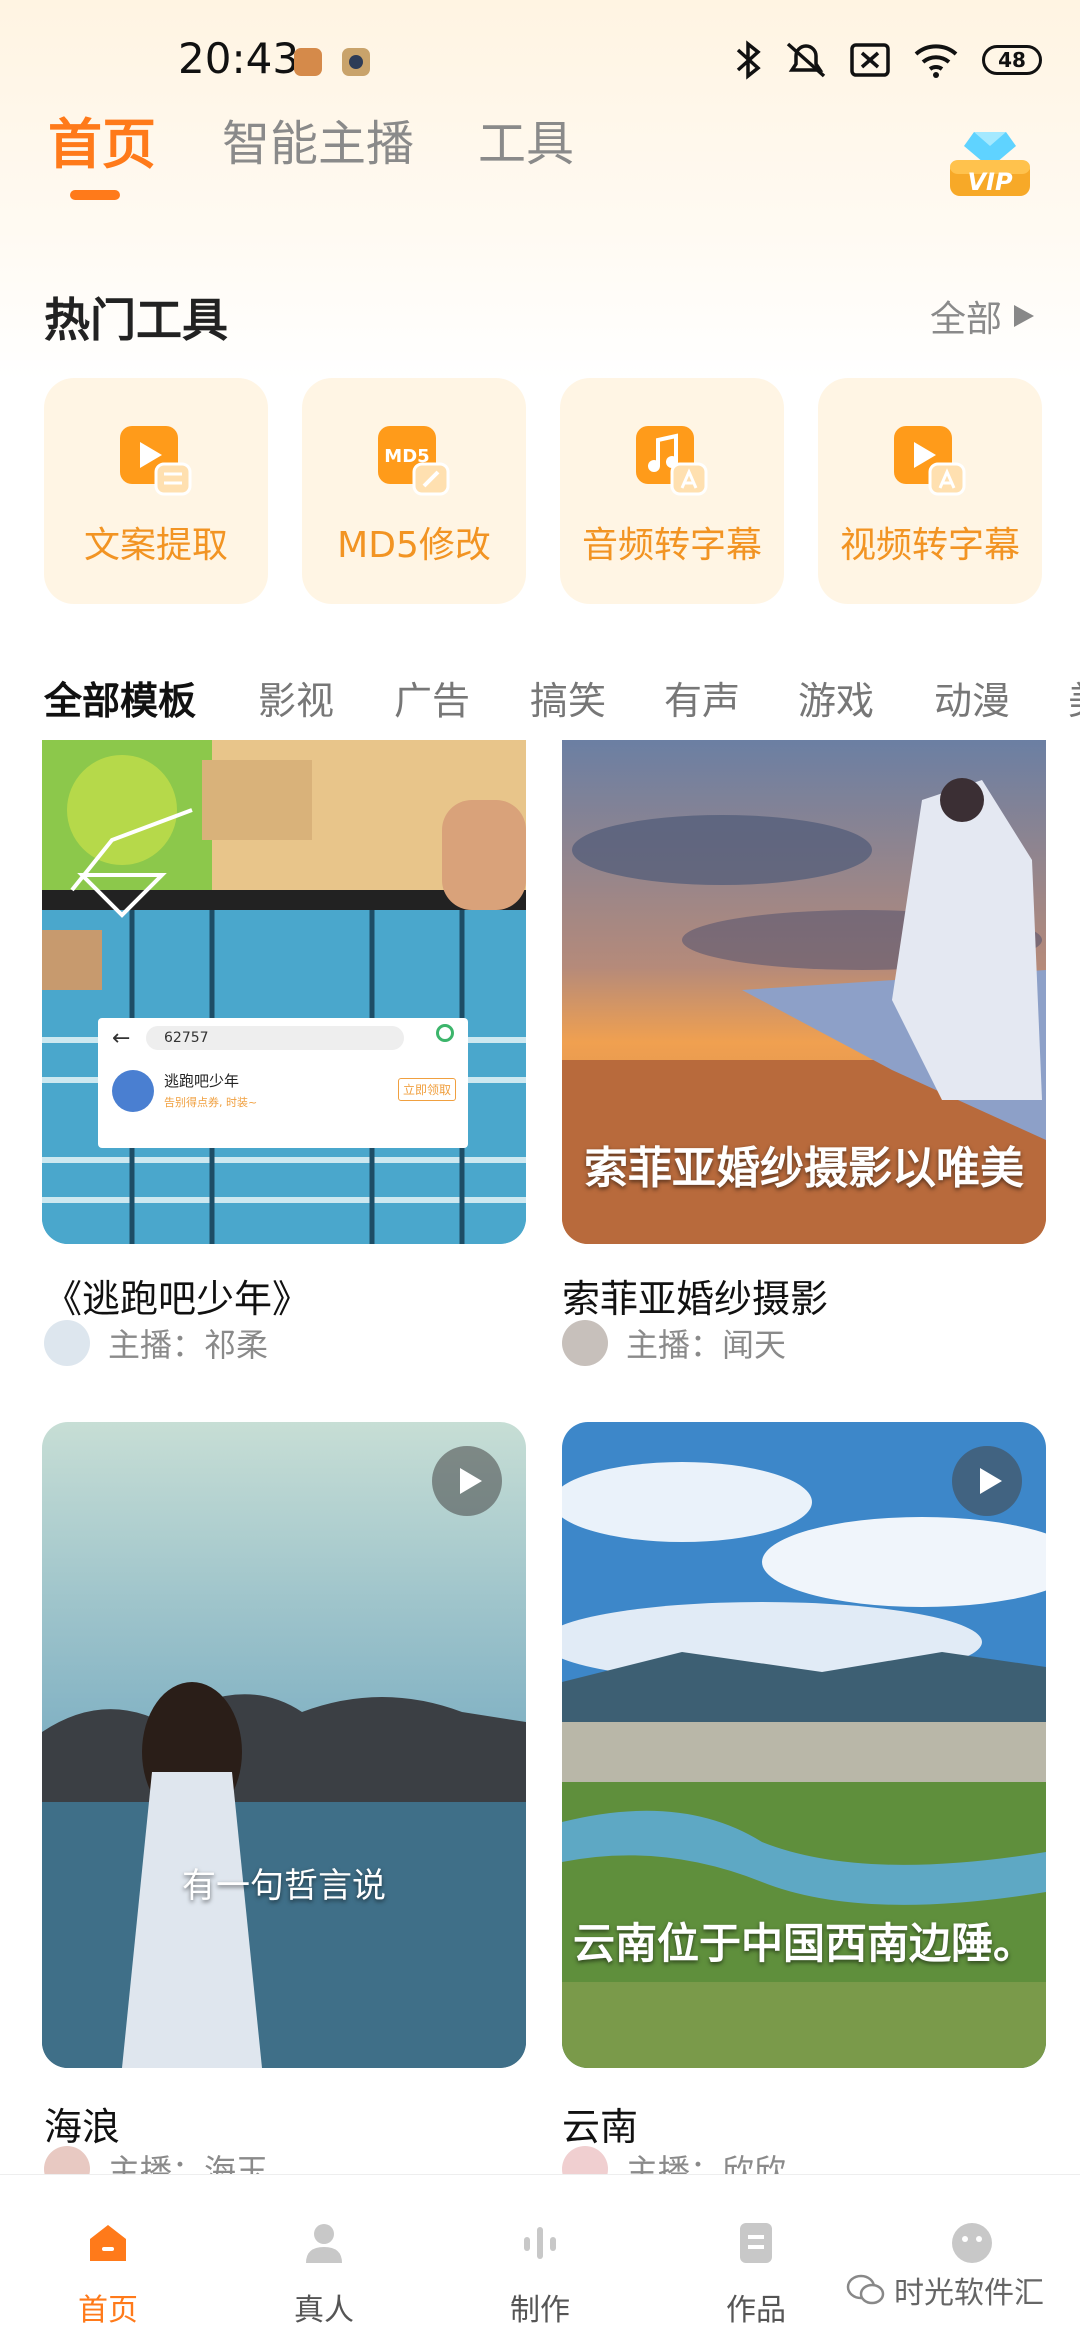 This screenshot has height=2340, width=1080. Describe the element at coordinates (865, 2289) in the screenshot. I see `wechat-icon` at that location.